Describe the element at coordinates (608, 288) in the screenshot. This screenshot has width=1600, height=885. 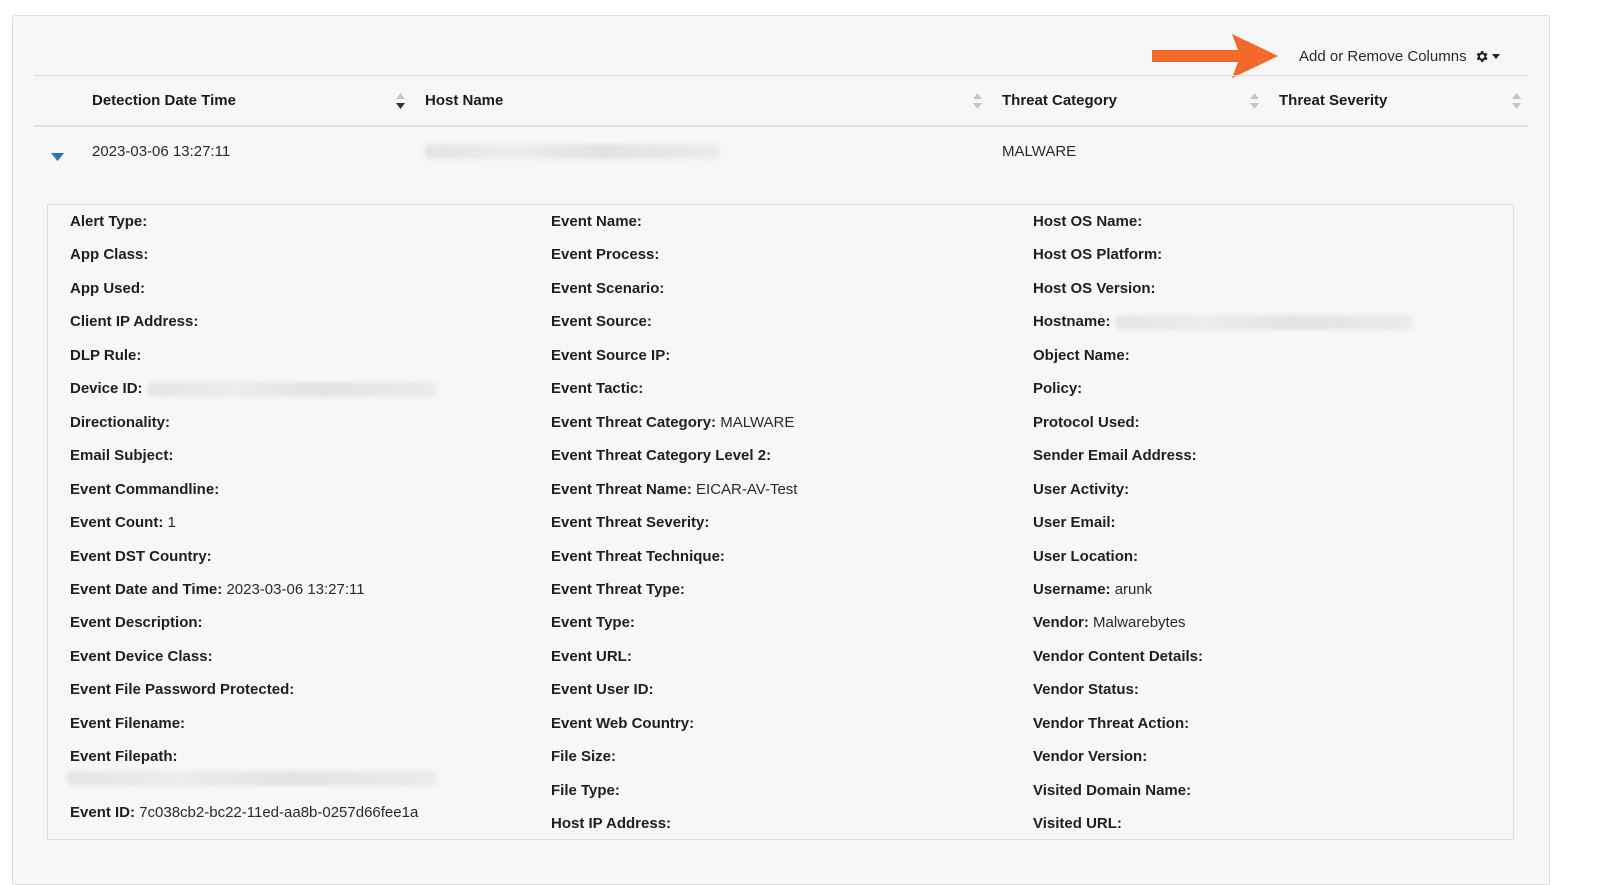
I see `detail-label: Event Scenario:` at that location.